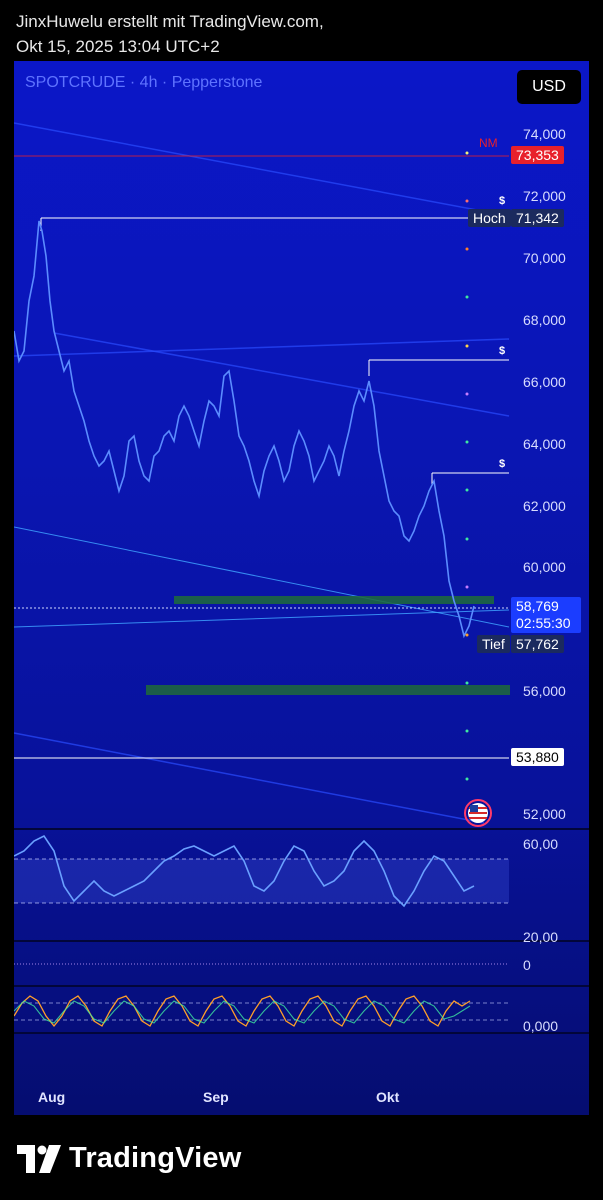  I want to click on candle-countdown: 02:55:30, so click(543, 623).